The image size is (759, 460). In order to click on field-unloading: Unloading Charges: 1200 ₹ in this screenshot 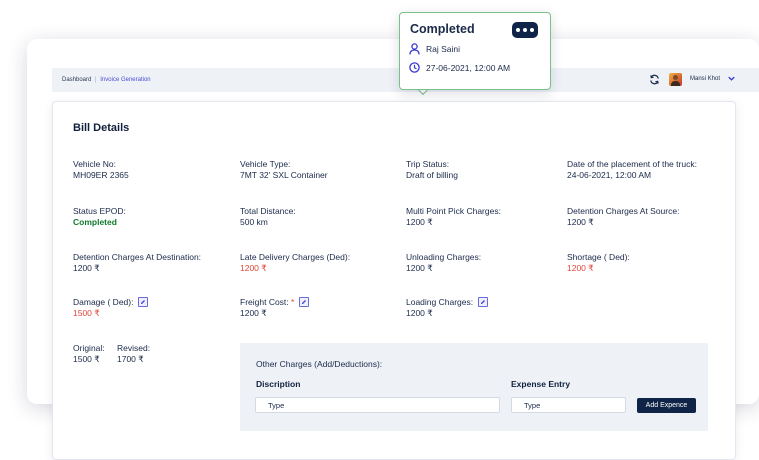, I will do `click(443, 263)`.